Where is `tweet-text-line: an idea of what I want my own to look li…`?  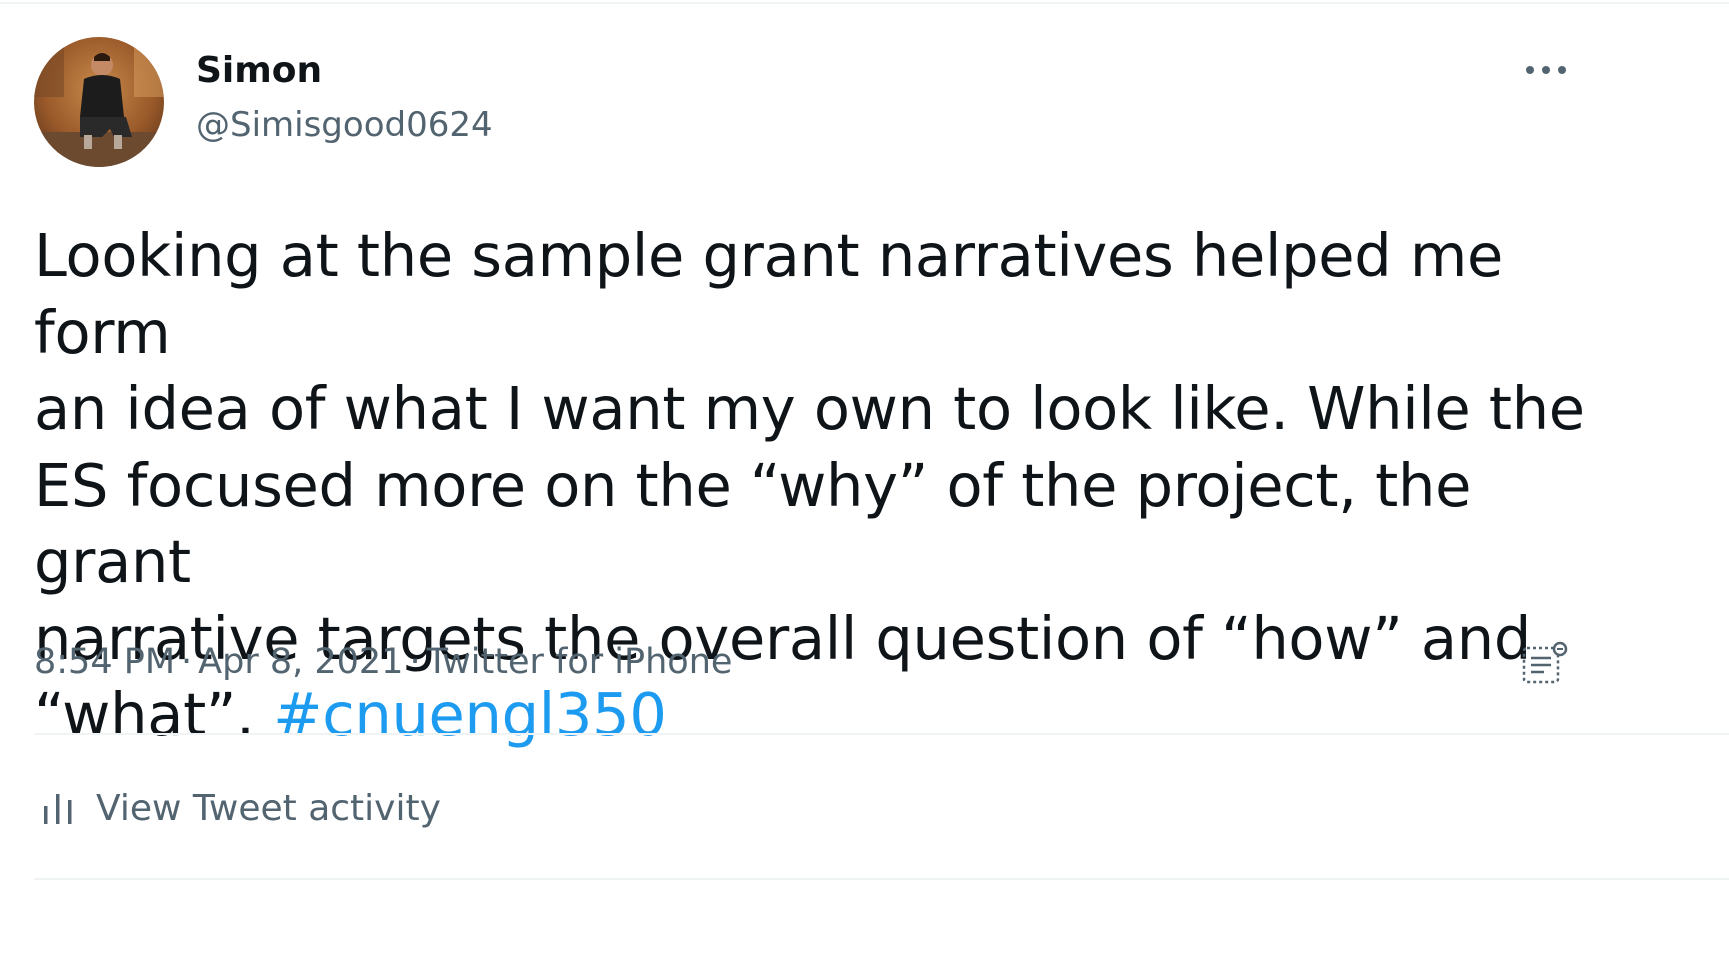 tweet-text-line: an idea of what I want my own to look li… is located at coordinates (809, 408).